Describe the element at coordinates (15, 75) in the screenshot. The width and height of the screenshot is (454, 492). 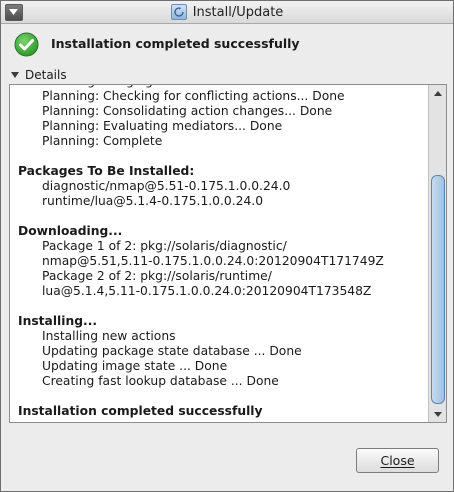
I see `triangle-down-icon` at that location.